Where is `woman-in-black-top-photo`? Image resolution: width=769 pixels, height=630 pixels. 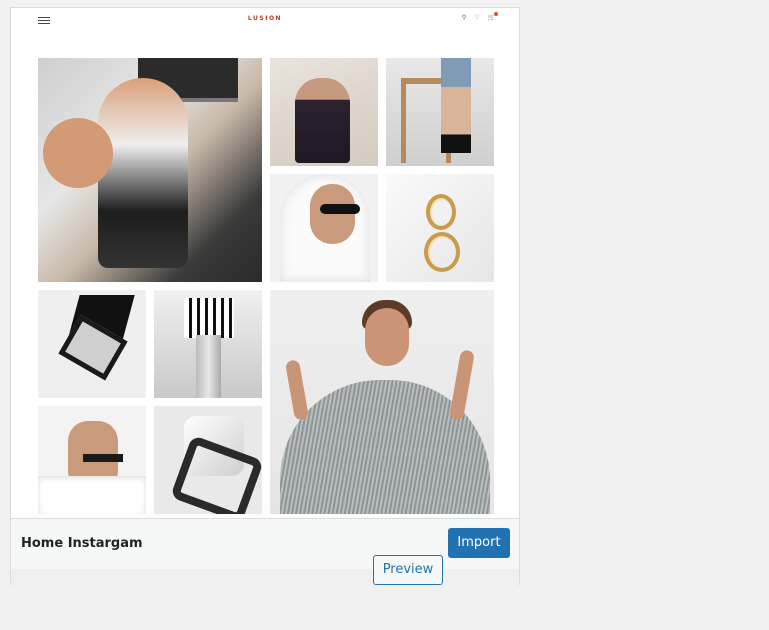 woman-in-black-top-photo is located at coordinates (324, 112).